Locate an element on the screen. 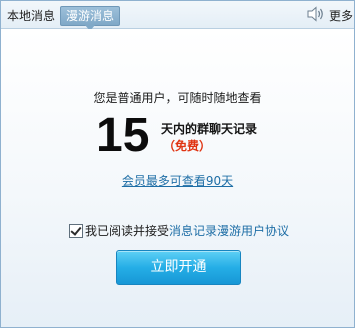 Image resolution: width=355 pixels, height=328 pixels. agreement-checkbox is located at coordinates (76, 231).